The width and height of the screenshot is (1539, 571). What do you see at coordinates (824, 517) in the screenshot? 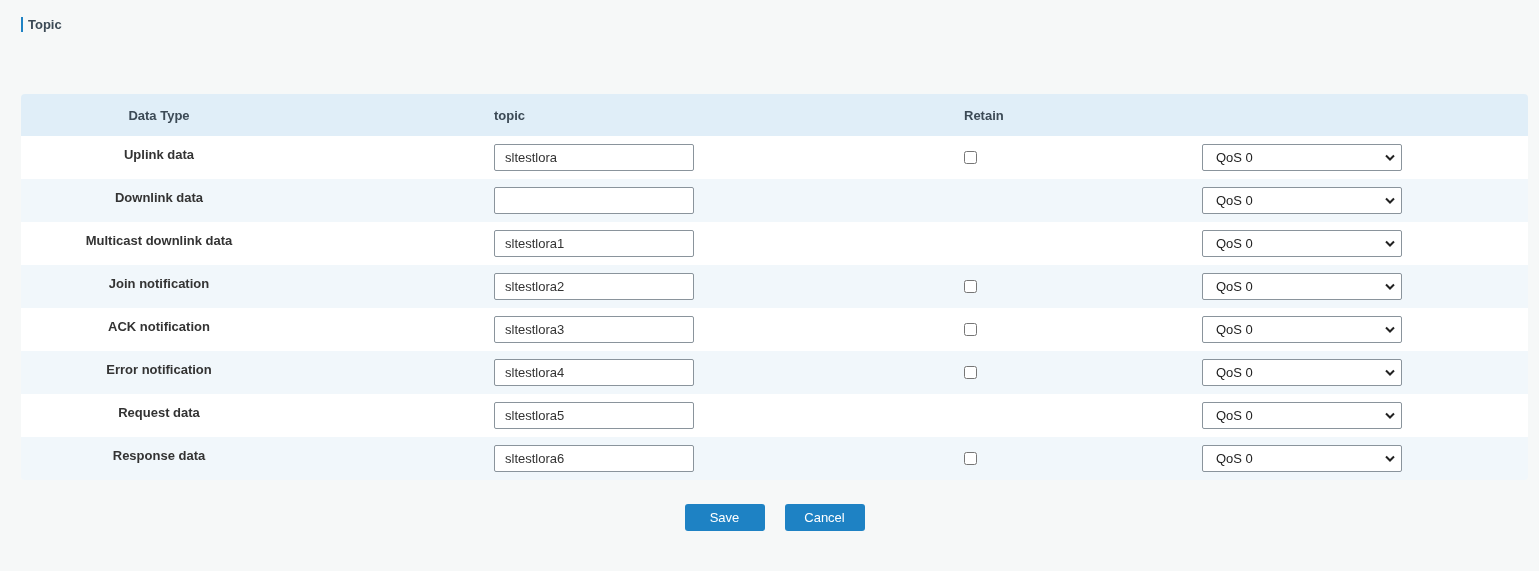
I see `cancel-button: Cancel` at bounding box center [824, 517].